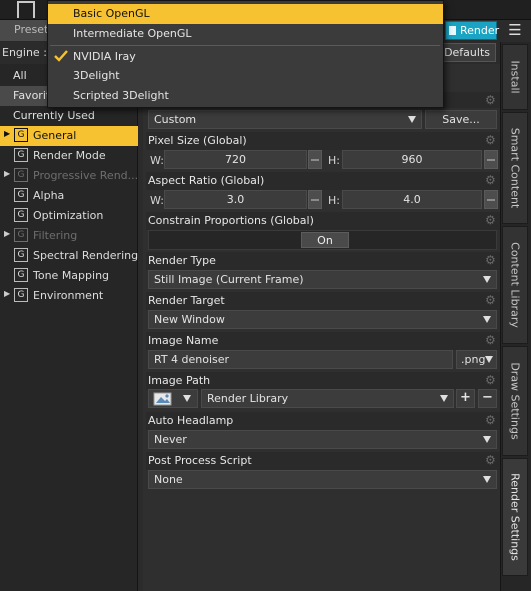 The height and width of the screenshot is (591, 531). Describe the element at coordinates (235, 159) in the screenshot. I see `pixel-width-field: 720` at that location.